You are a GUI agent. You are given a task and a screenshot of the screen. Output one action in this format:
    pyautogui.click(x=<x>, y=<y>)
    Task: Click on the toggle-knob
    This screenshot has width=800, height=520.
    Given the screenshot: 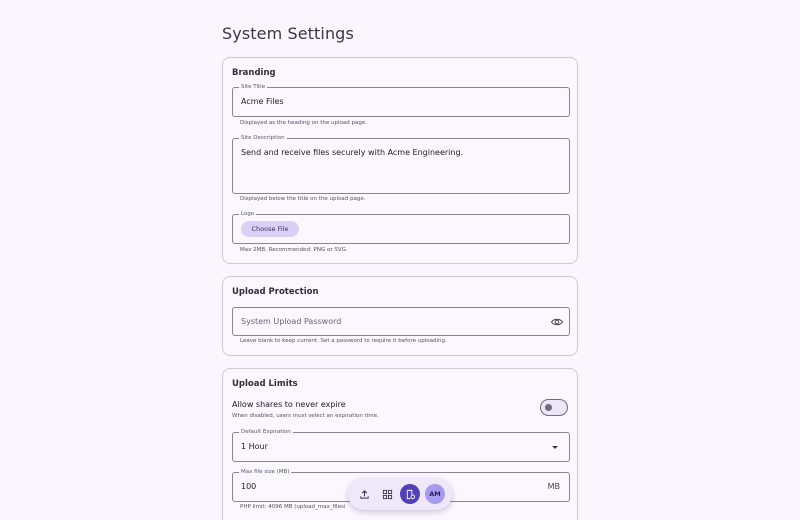 What is the action you would take?
    pyautogui.click(x=548, y=407)
    